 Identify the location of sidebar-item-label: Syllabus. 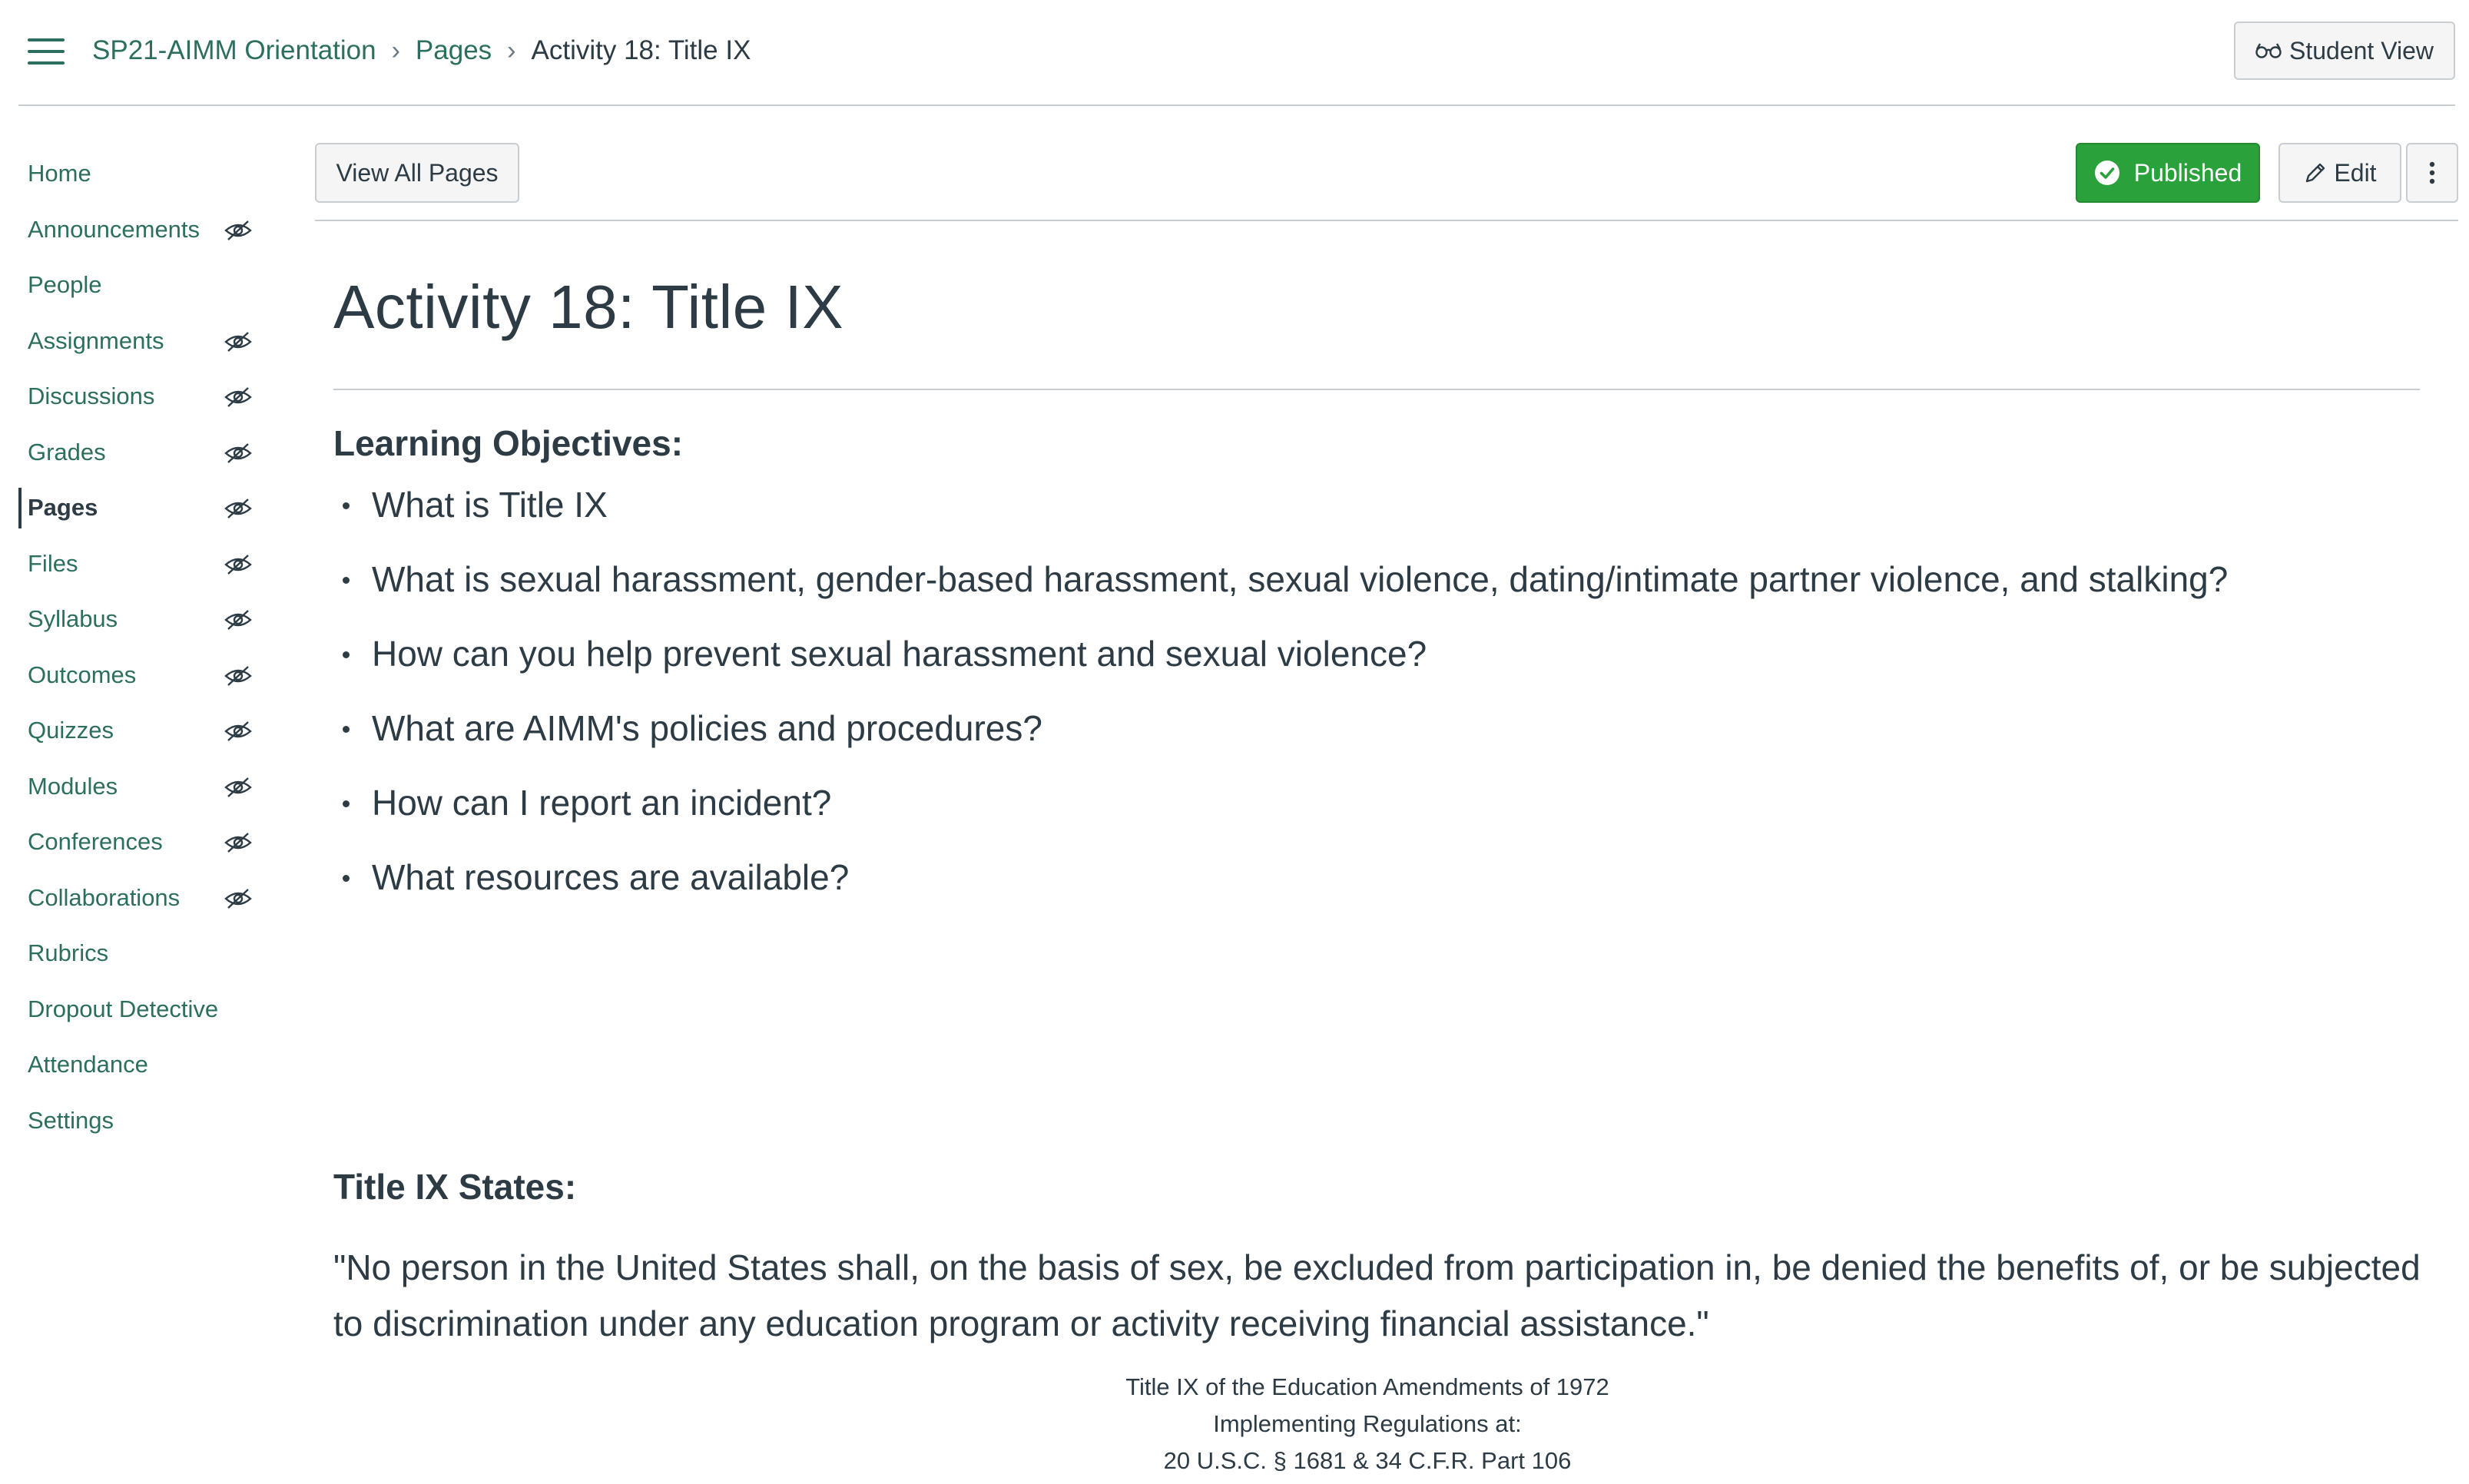
(73, 619).